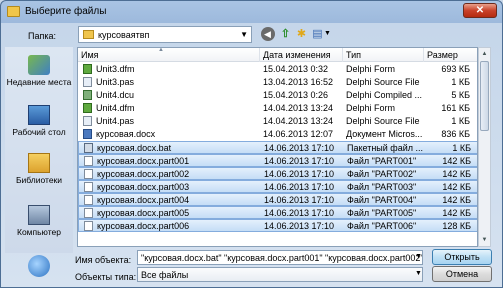 Image resolution: width=503 pixels, height=288 pixels. Describe the element at coordinates (298, 108) in the screenshot. I see `file-date: 14.04.2013 13:24` at that location.